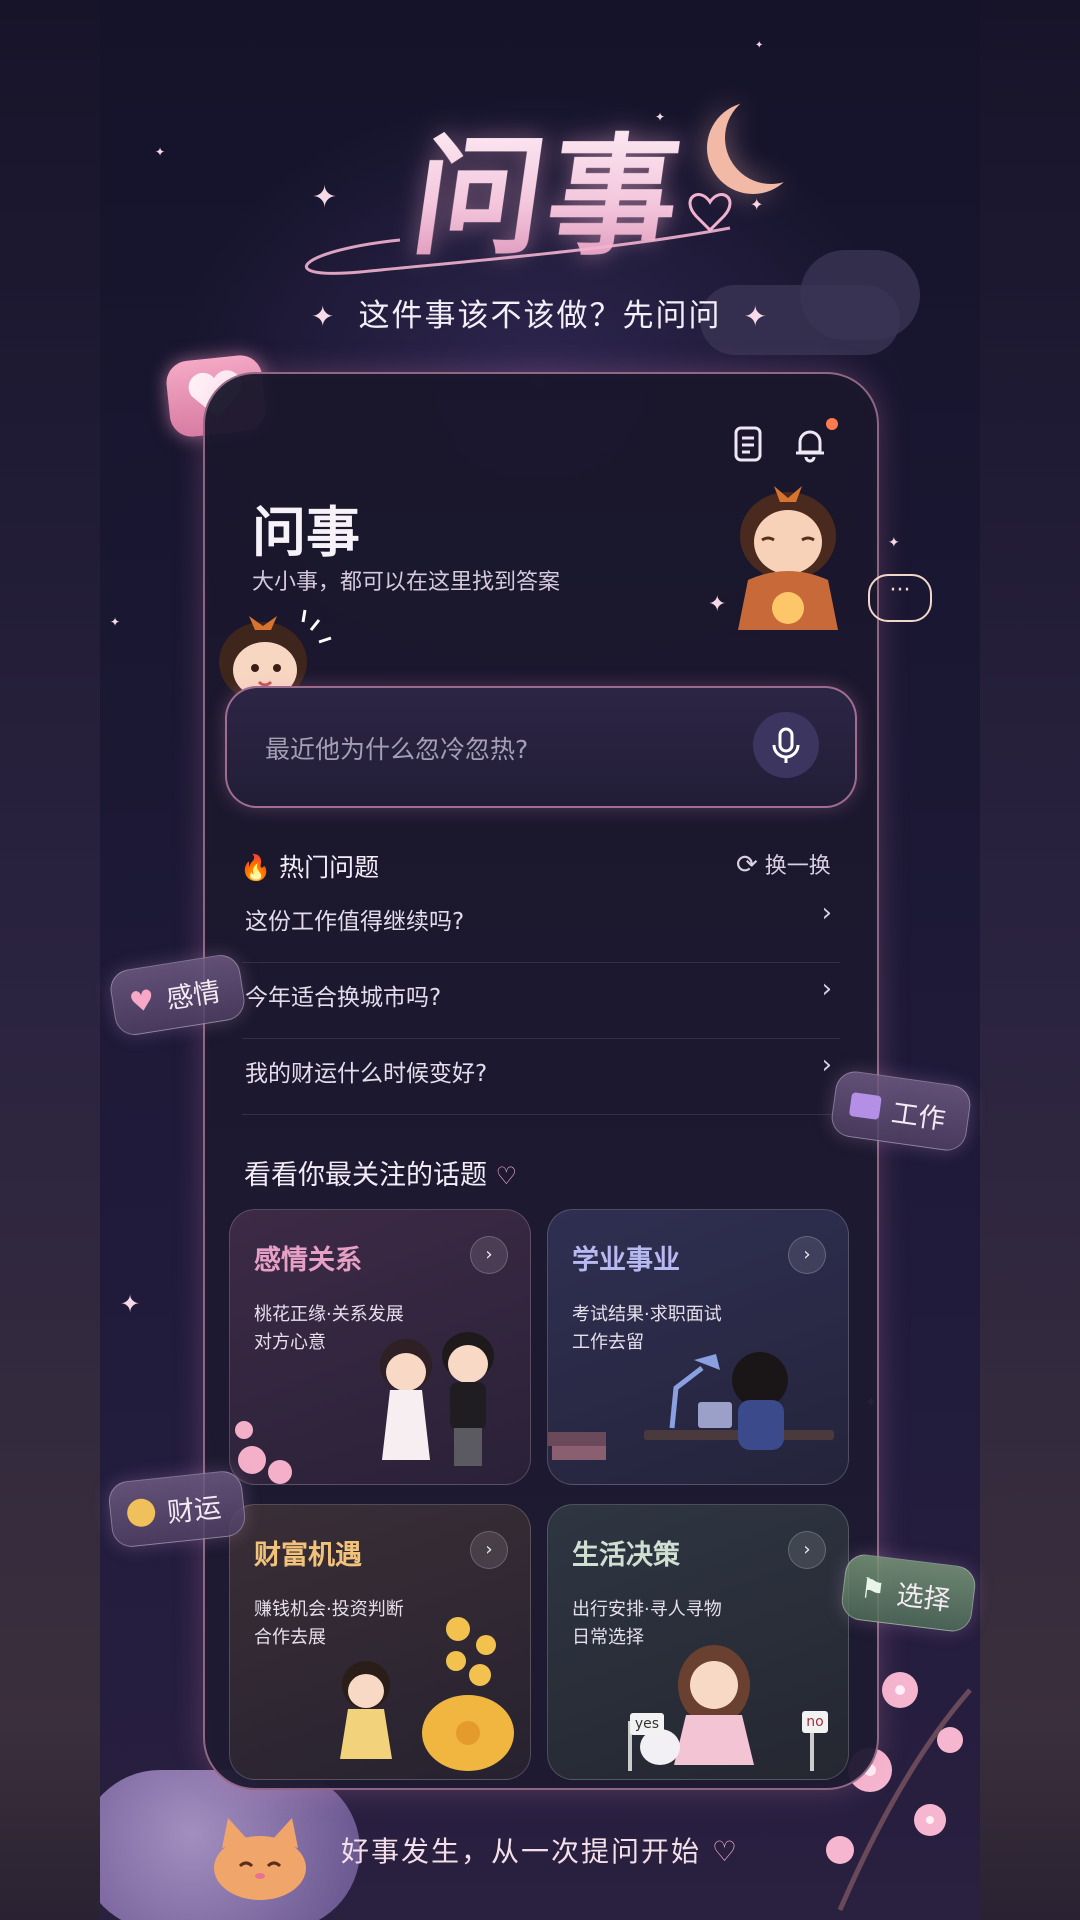  I want to click on chat-bubble-icon: ···, so click(900, 598).